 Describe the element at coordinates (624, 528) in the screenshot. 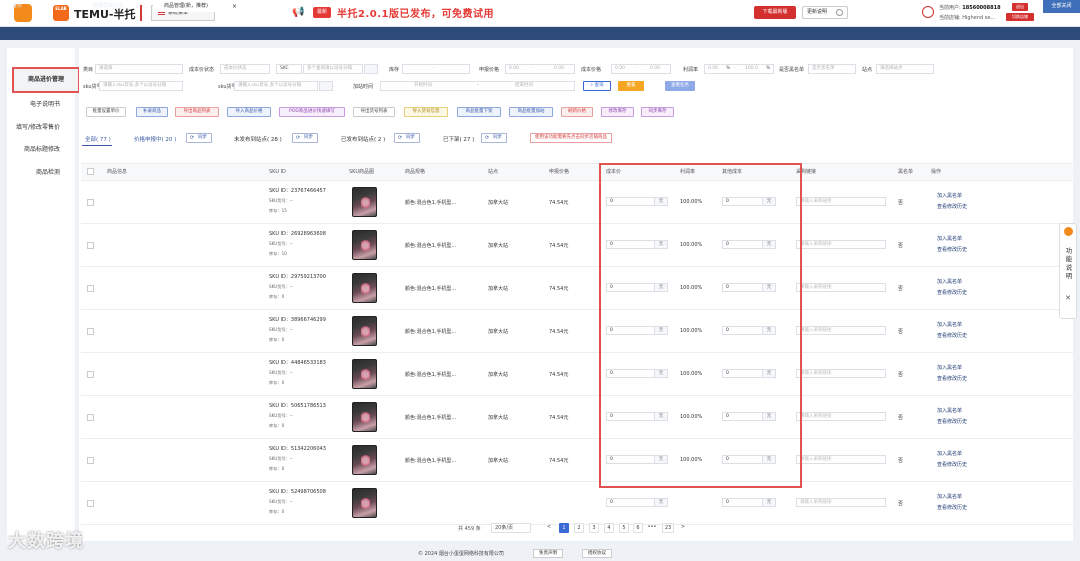

I see `page-5: 5` at that location.